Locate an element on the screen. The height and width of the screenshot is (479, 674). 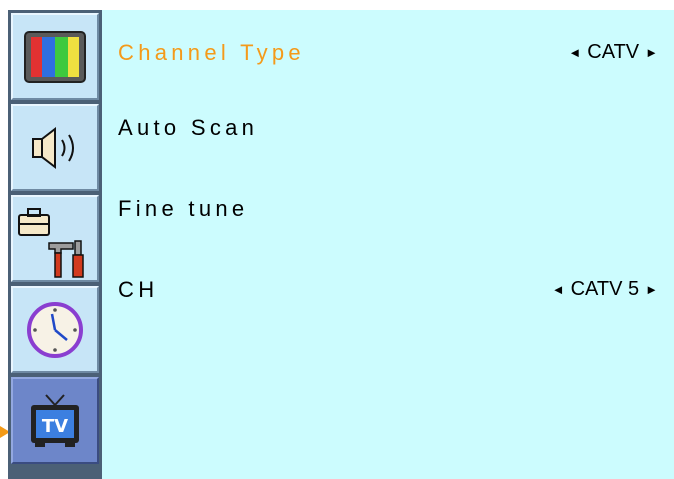
menu-sidebar: TV is located at coordinates (55, 244).